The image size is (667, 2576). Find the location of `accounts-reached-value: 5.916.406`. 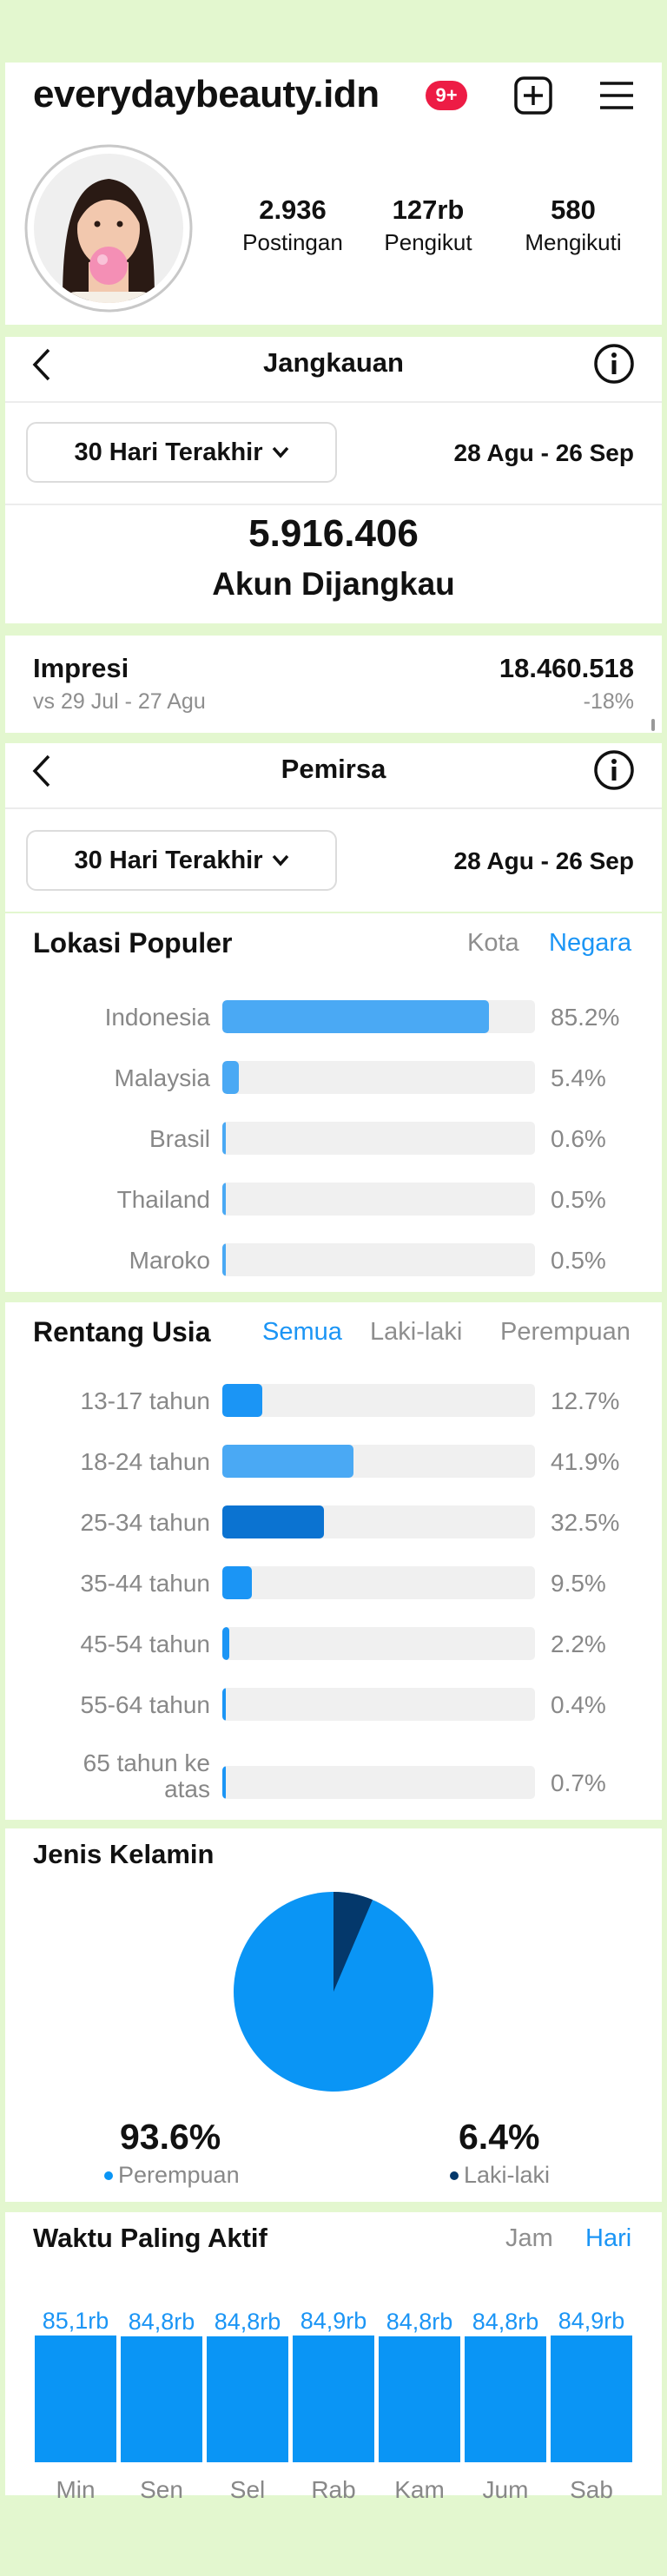

accounts-reached-value: 5.916.406 is located at coordinates (333, 533).